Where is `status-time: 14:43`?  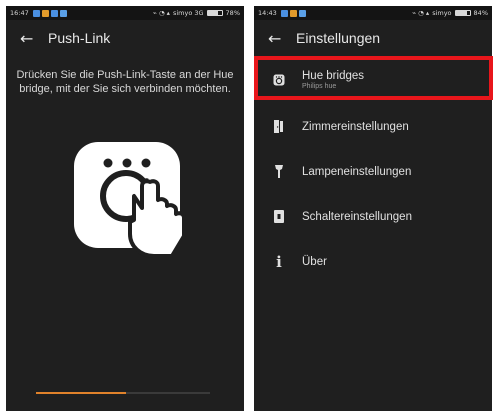
status-time: 14:43 is located at coordinates (267, 13).